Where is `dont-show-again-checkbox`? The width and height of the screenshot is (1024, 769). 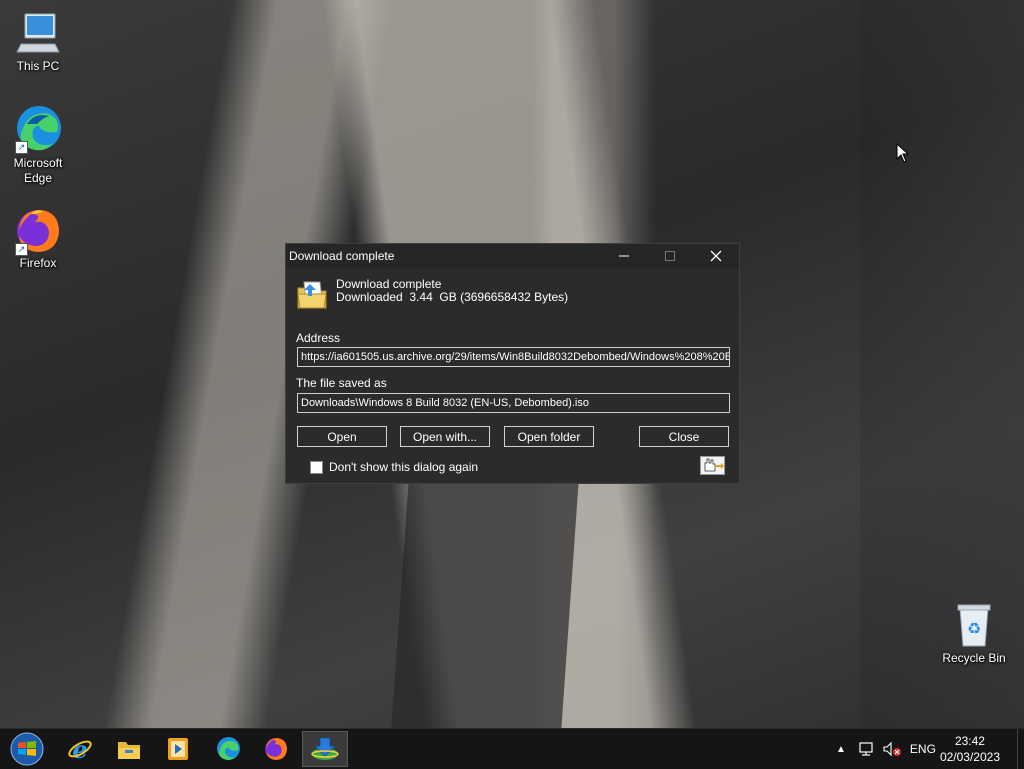 dont-show-again-checkbox is located at coordinates (316, 467).